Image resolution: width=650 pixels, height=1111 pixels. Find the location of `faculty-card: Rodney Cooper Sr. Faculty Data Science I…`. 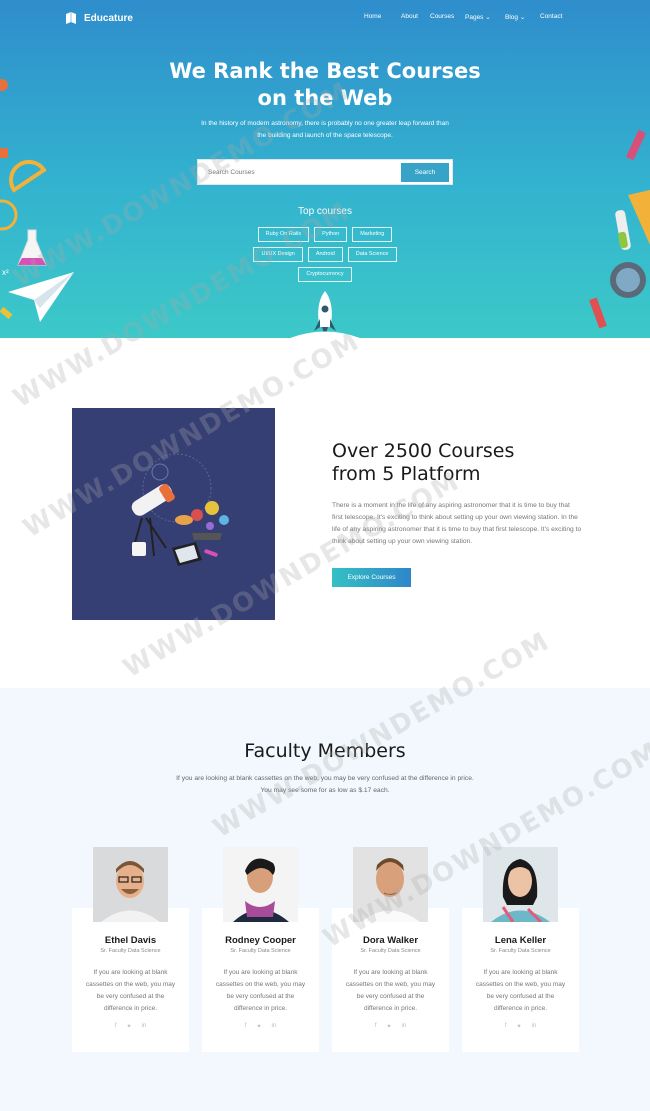

faculty-card: Rodney Cooper Sr. Faculty Data Science I… is located at coordinates (260, 980).